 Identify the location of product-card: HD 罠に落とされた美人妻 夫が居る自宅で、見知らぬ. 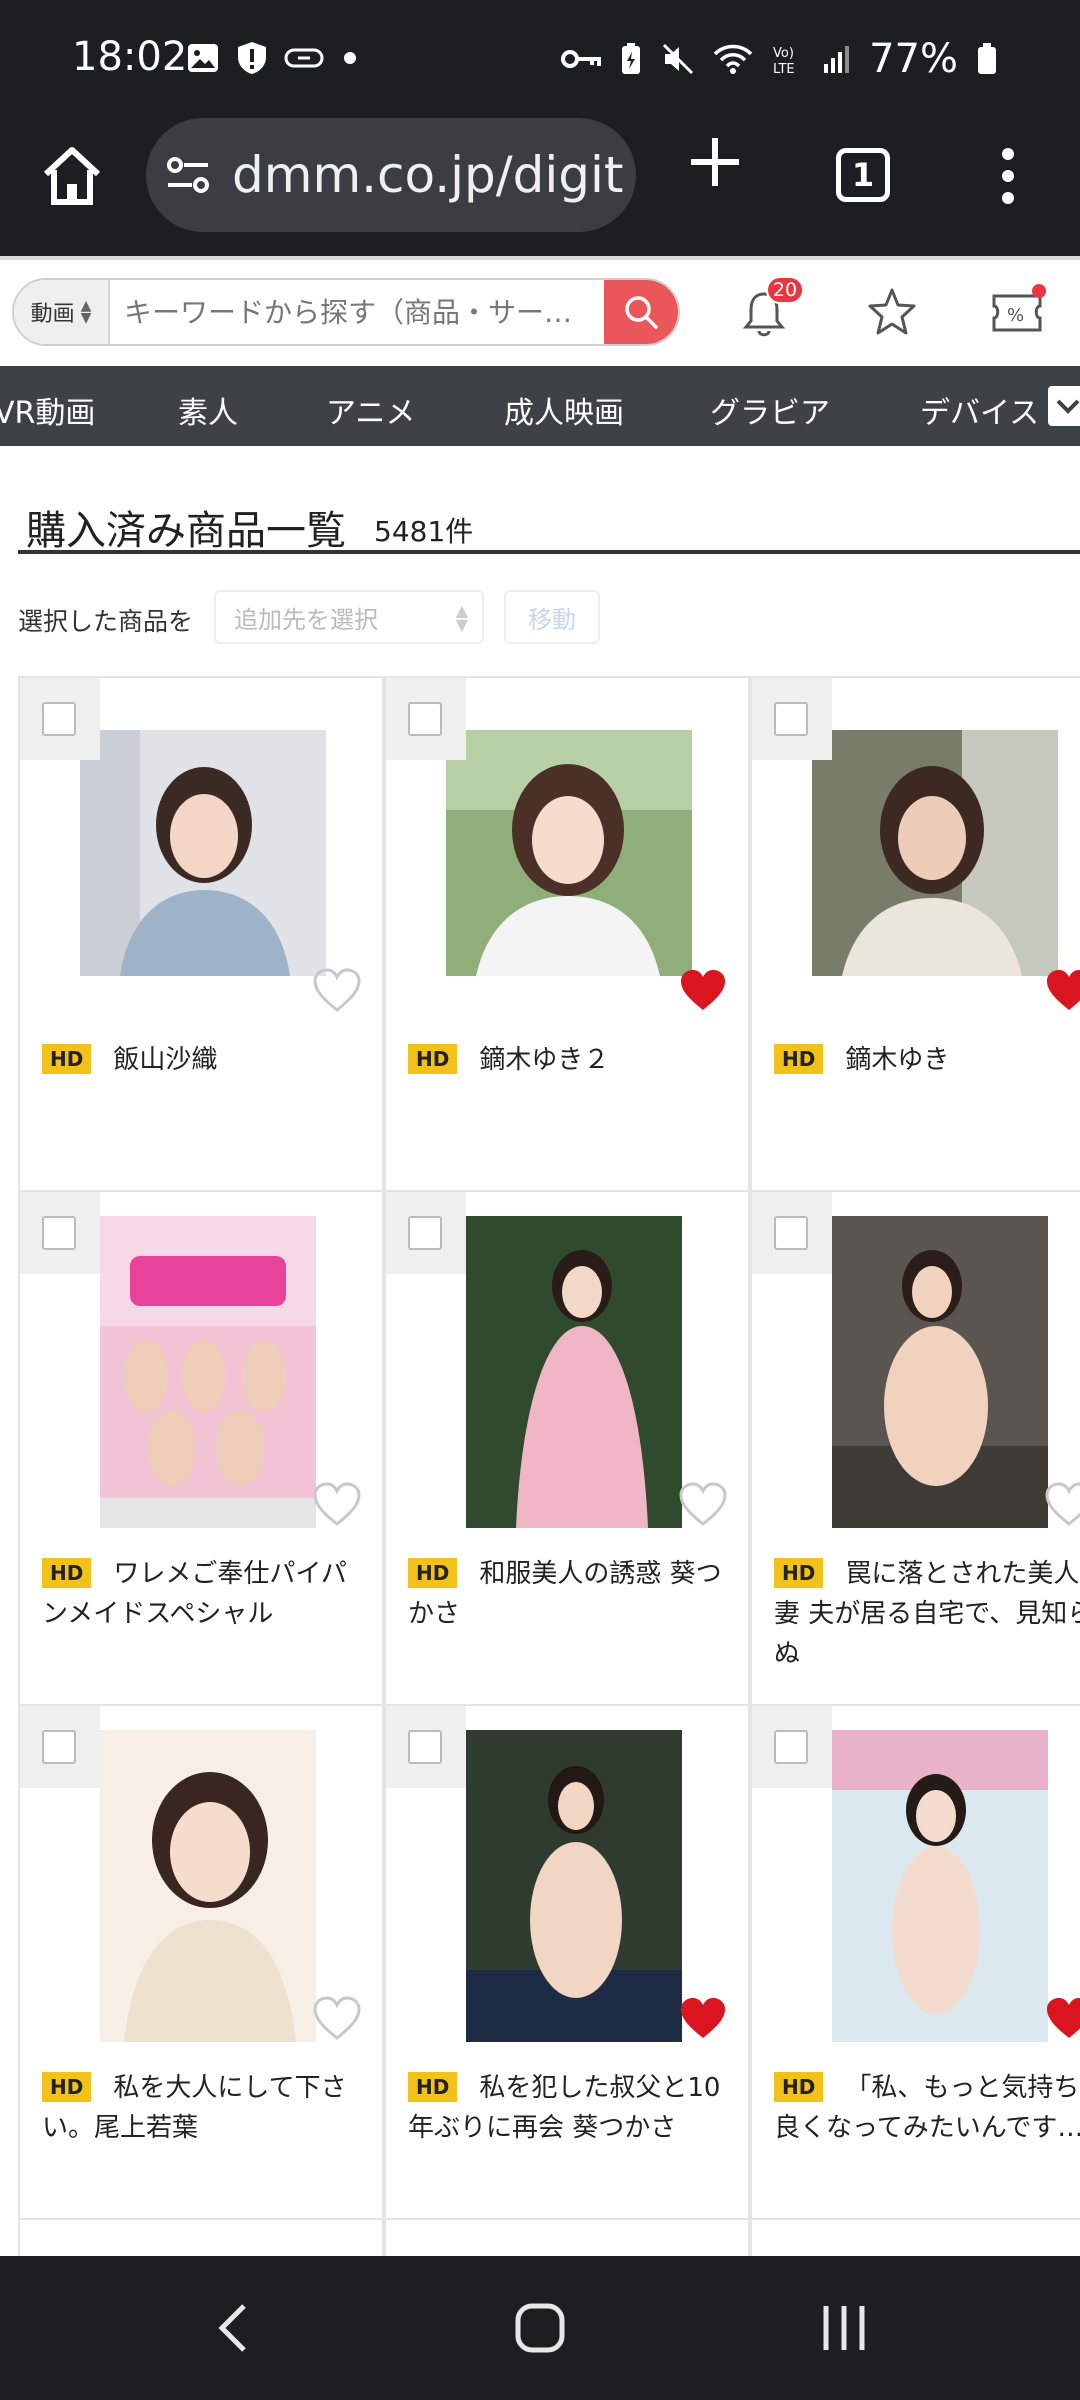
(915, 1448).